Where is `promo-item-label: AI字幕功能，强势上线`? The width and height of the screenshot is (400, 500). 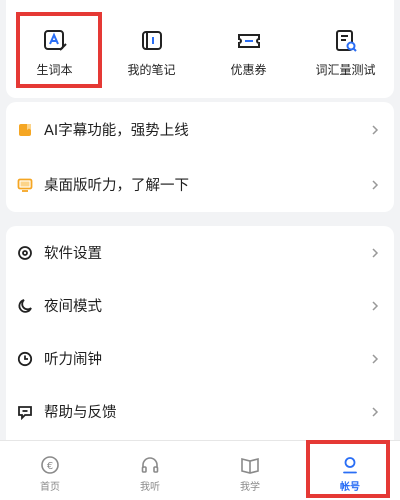 promo-item-label: AI字幕功能，强势上线 is located at coordinates (116, 131).